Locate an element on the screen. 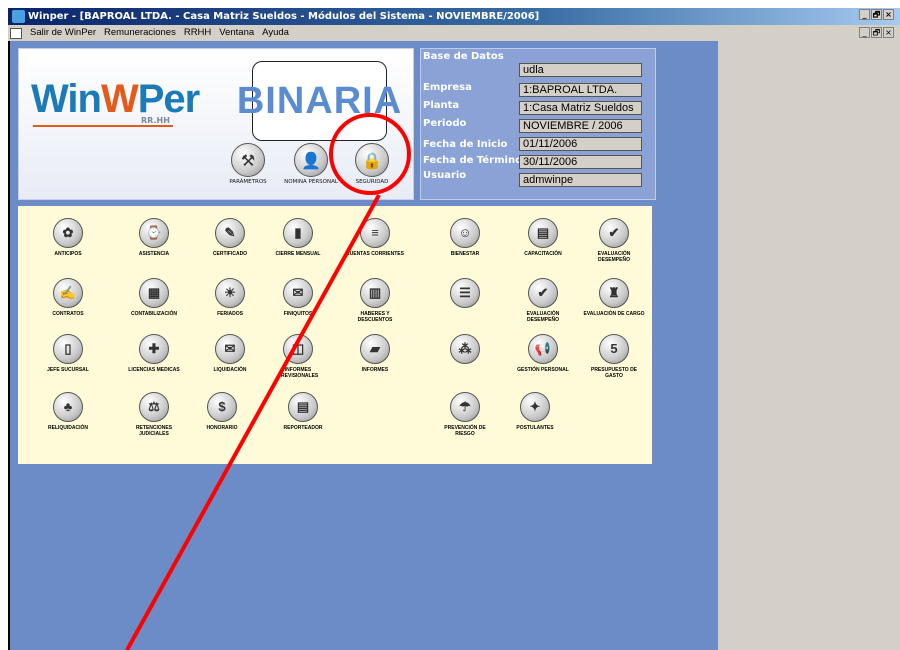 The image size is (900, 650). module-anticipos: ✿ ANTICIPOS is located at coordinates (68, 237).